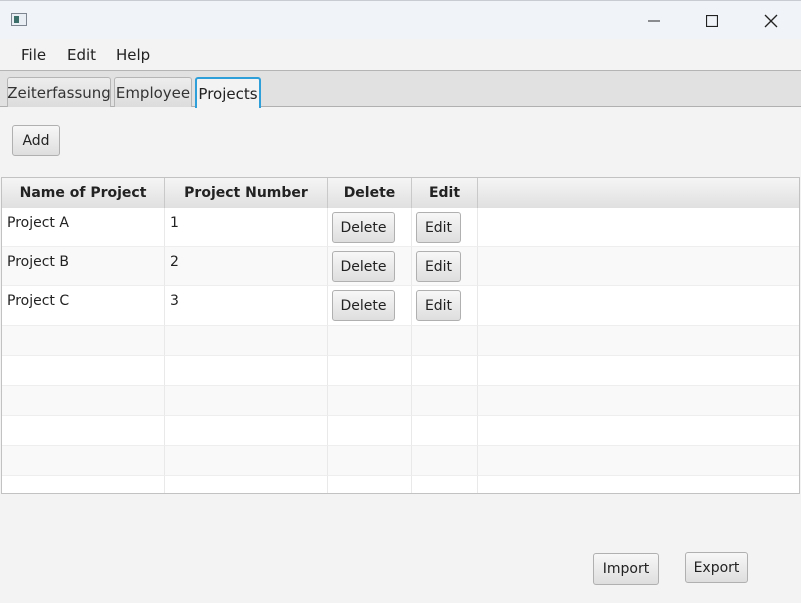 This screenshot has height=603, width=801. Describe the element at coordinates (38, 223) in the screenshot. I see `project-name: Project A` at that location.